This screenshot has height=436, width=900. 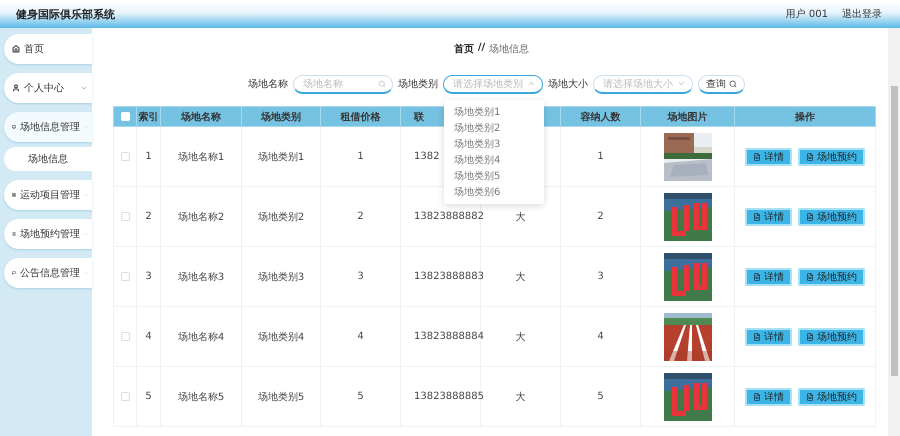 I want to click on table-cell: 13823888882, so click(x=449, y=216).